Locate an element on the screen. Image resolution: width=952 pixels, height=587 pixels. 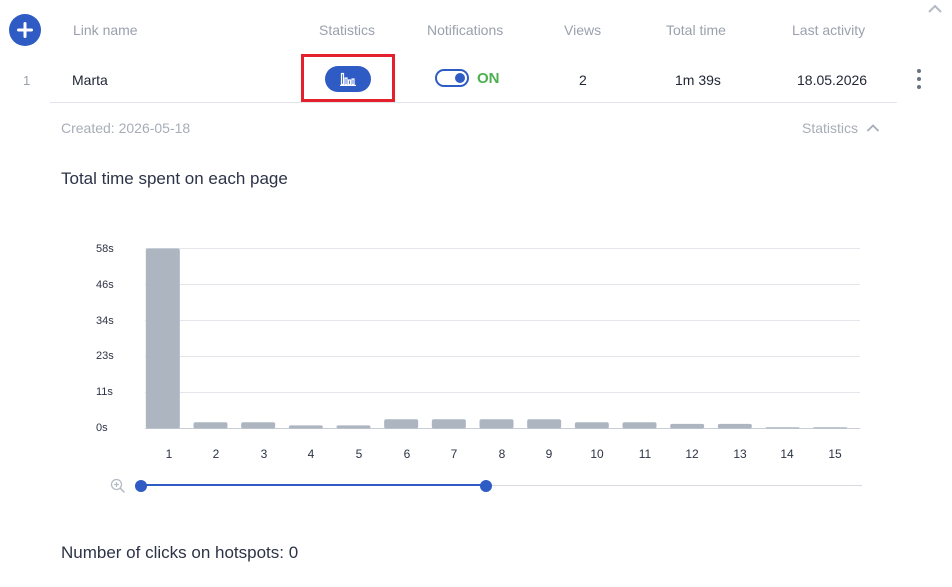
zoom-handle-start is located at coordinates (141, 486).